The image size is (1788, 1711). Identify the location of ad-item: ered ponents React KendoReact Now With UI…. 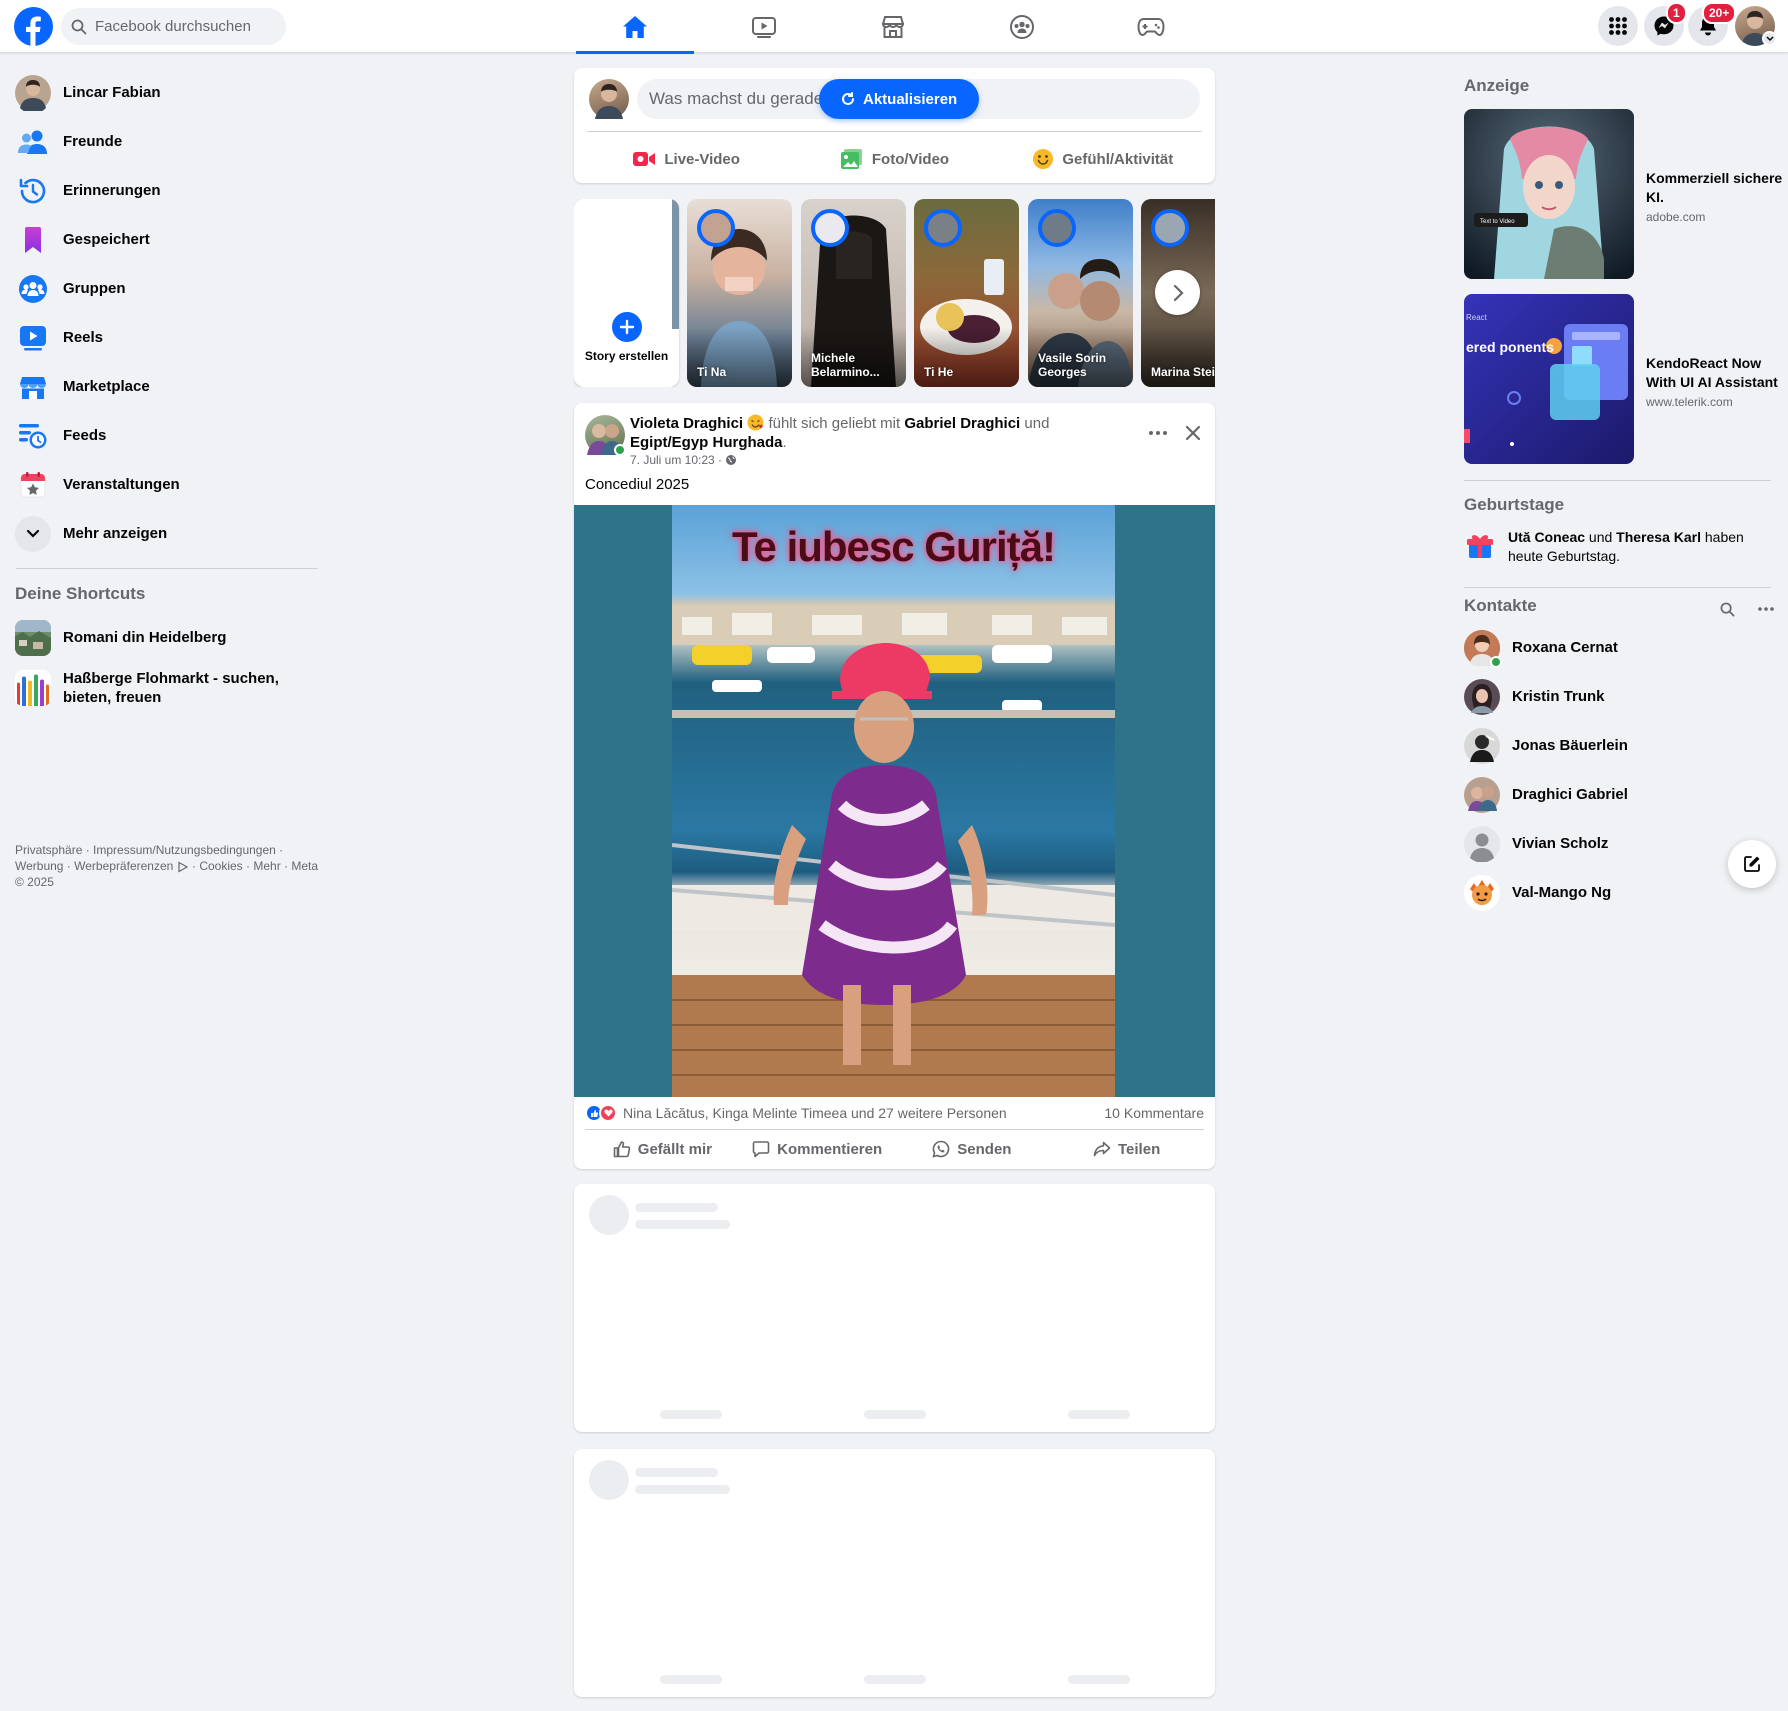
(1625, 379).